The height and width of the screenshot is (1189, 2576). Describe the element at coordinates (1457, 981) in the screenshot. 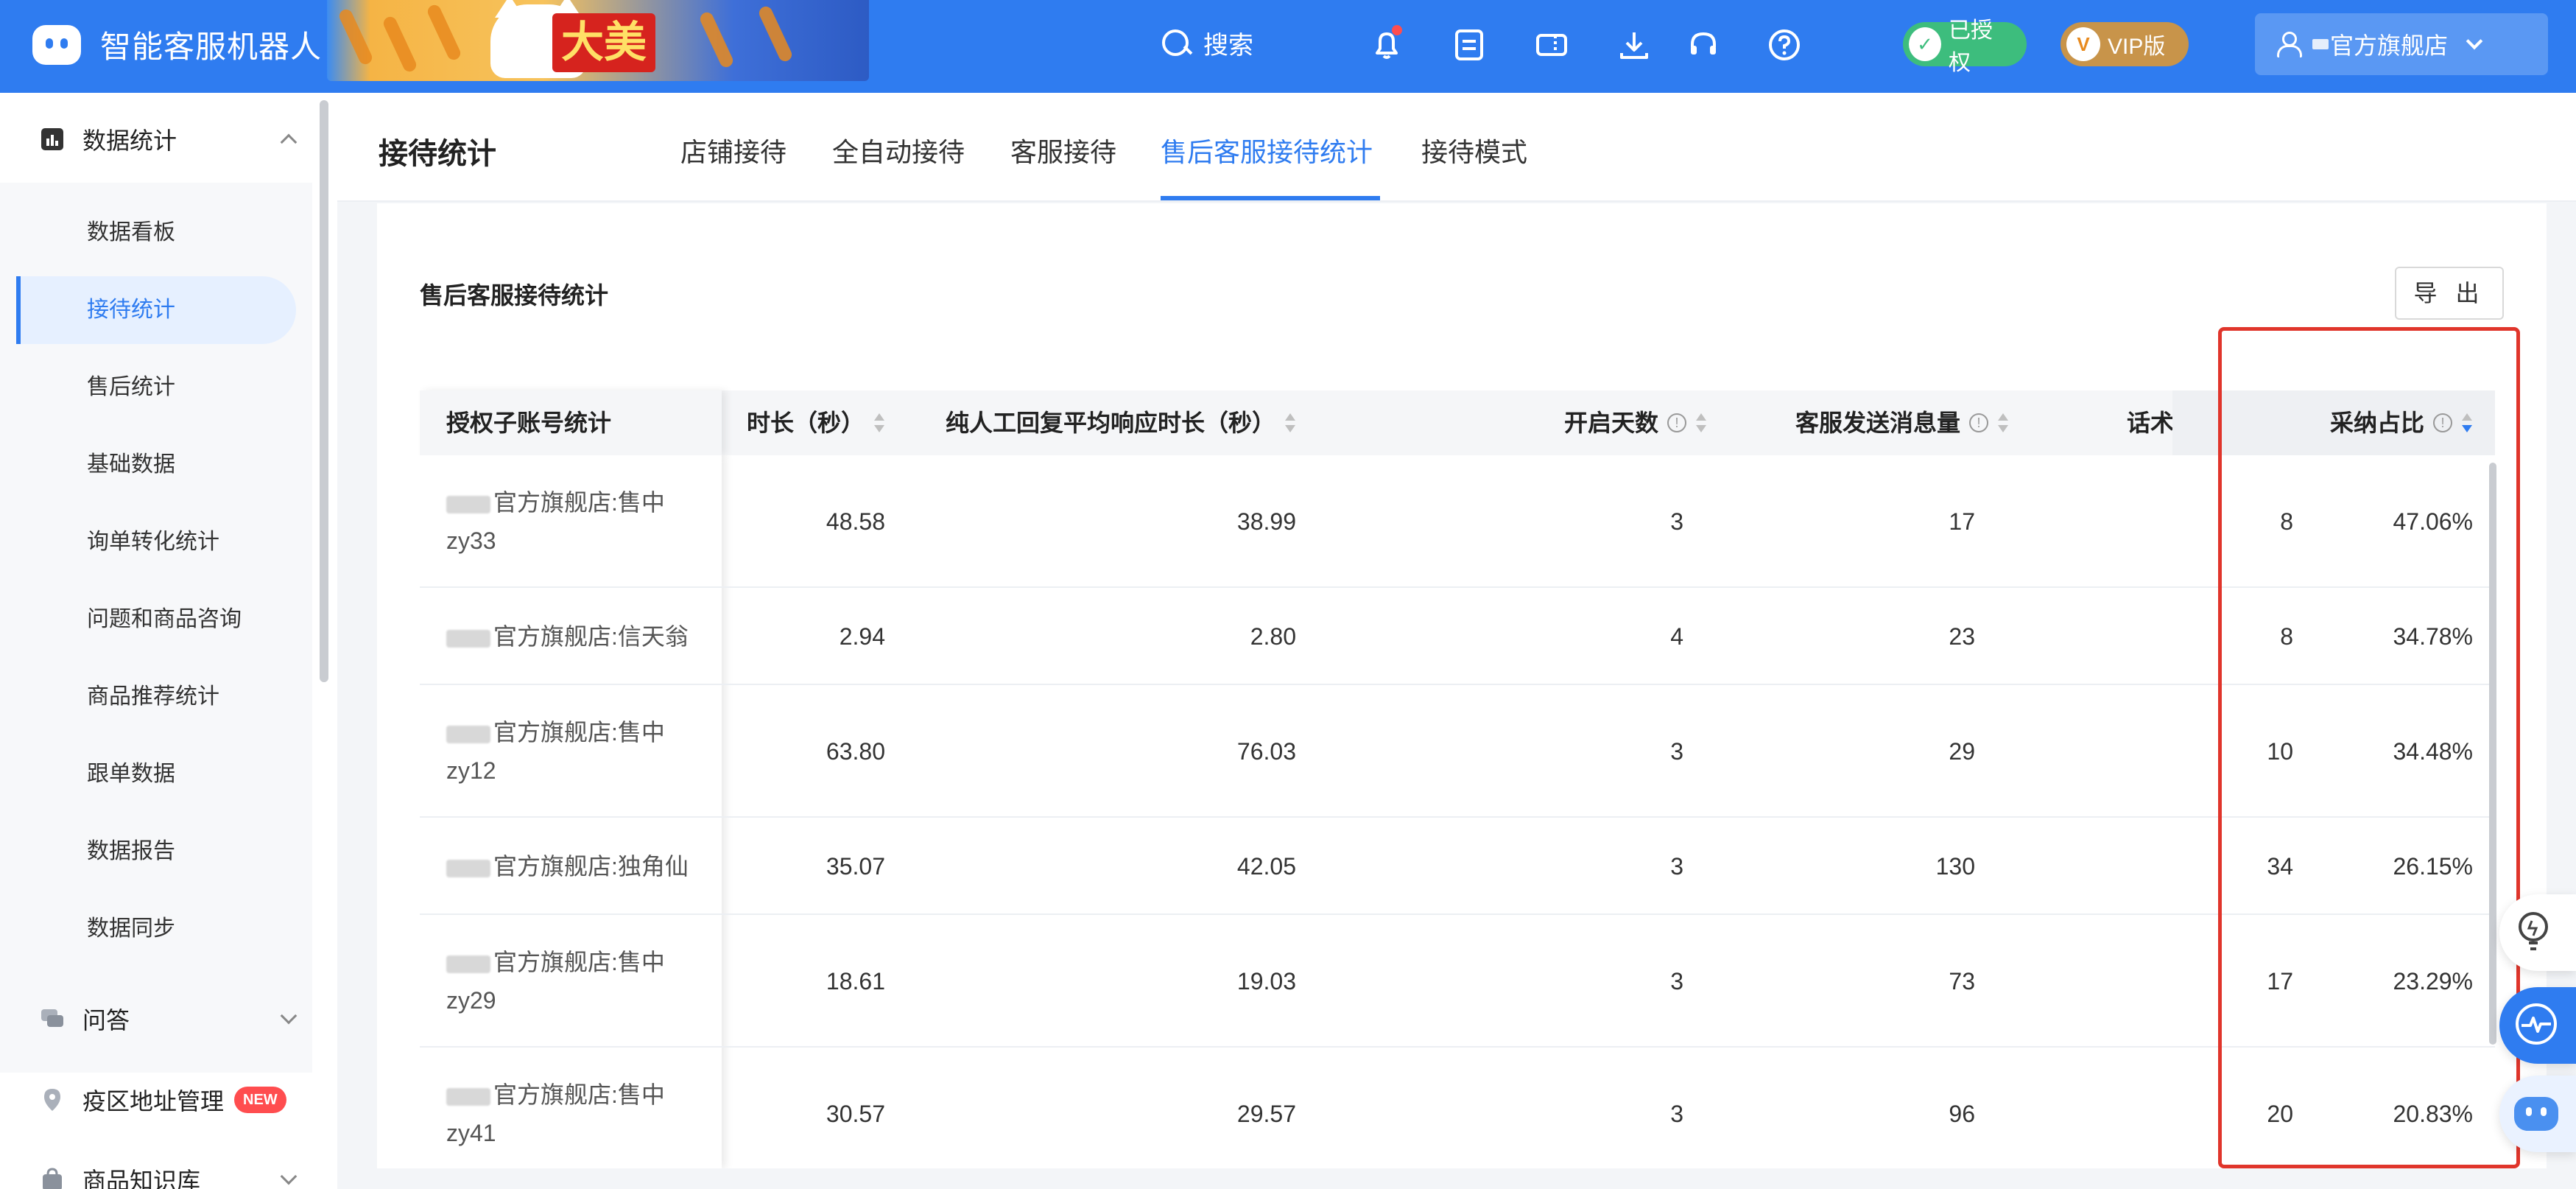

I see `table-row: 18.61 19.03 3 73 17 23.29% 官方旗舰店:售中 zy29` at that location.